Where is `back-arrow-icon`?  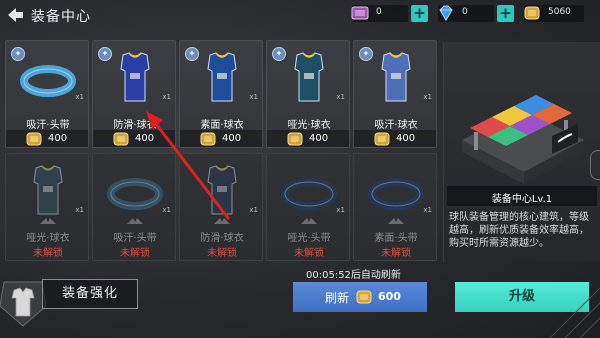
back-arrow-icon is located at coordinates (15, 15).